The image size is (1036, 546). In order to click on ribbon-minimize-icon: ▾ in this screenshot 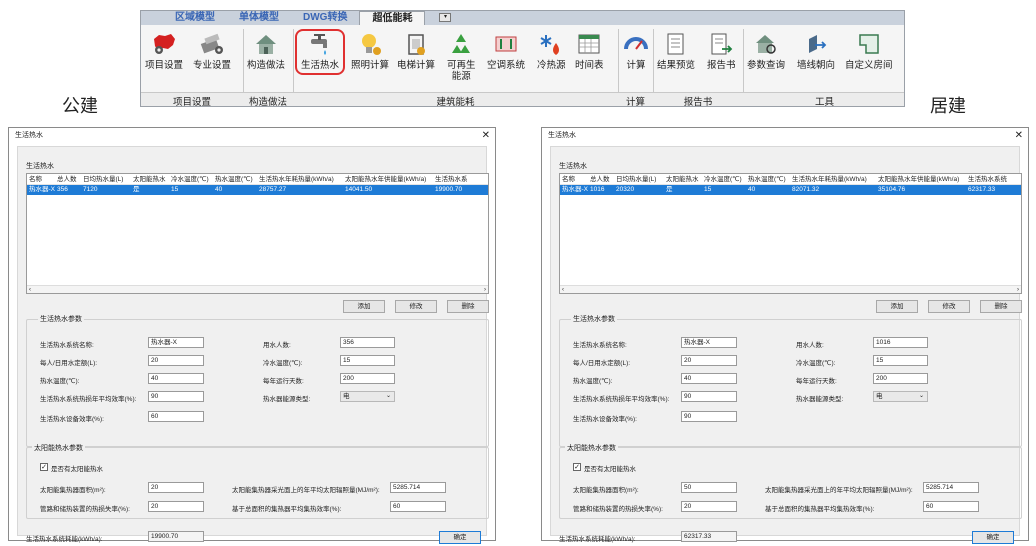, I will do `click(445, 17)`.